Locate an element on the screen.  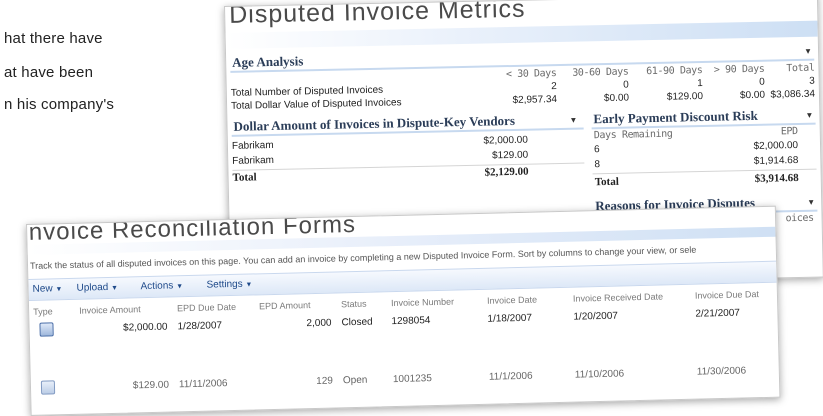
col-epd-amount: EPD Amount is located at coordinates (285, 305).